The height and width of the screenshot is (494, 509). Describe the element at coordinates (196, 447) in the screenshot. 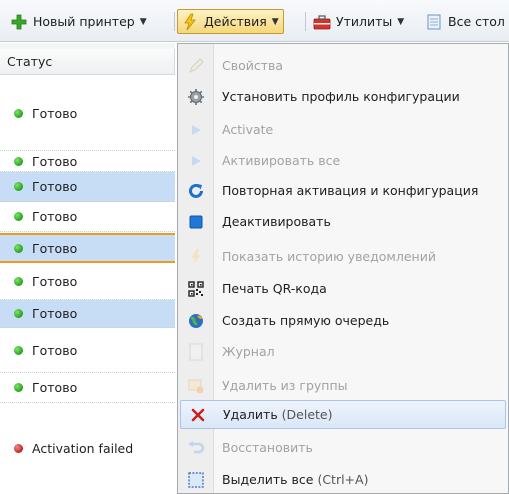

I see `restore-icon` at that location.